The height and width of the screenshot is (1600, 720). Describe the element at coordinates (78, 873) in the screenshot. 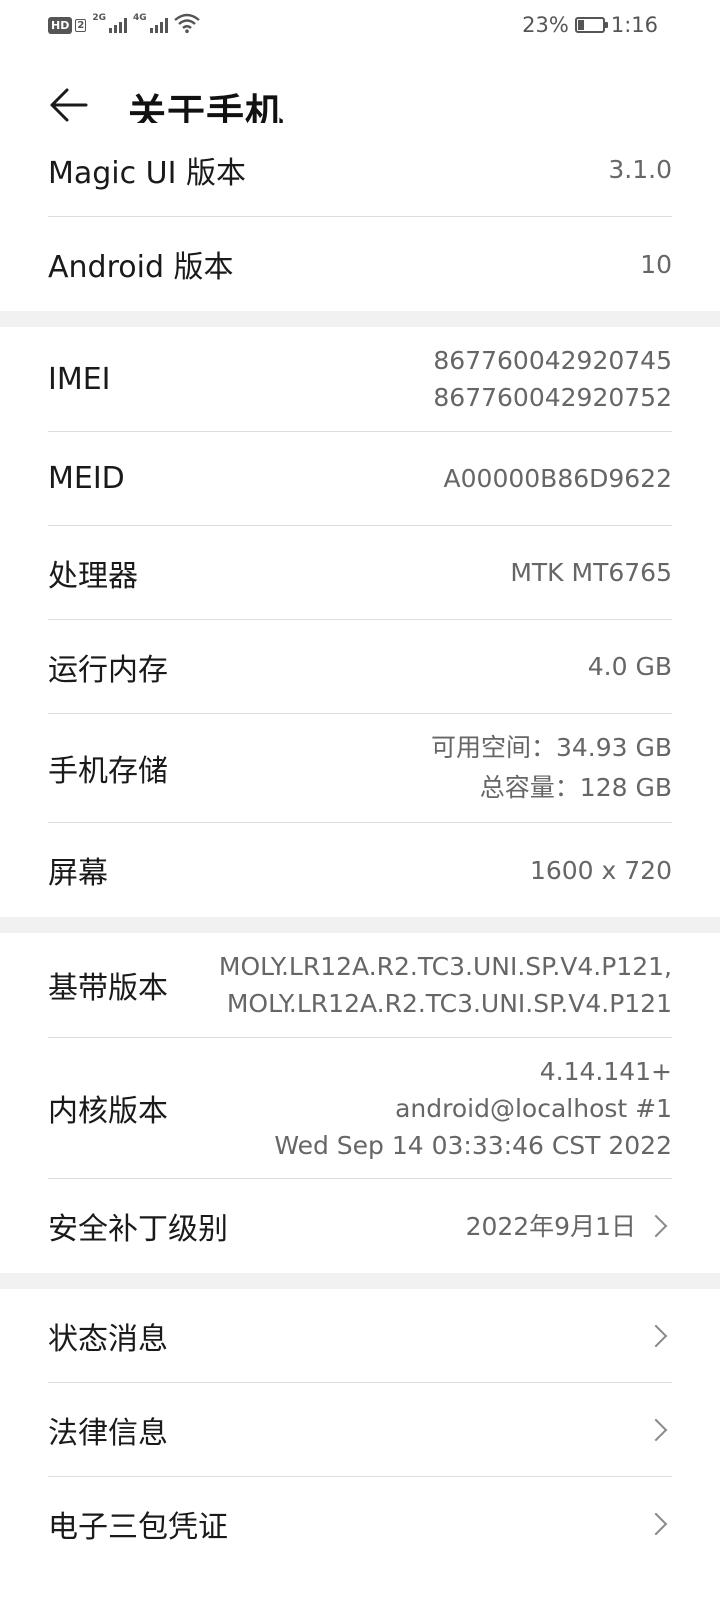

I see `row-label: 屏幕` at that location.